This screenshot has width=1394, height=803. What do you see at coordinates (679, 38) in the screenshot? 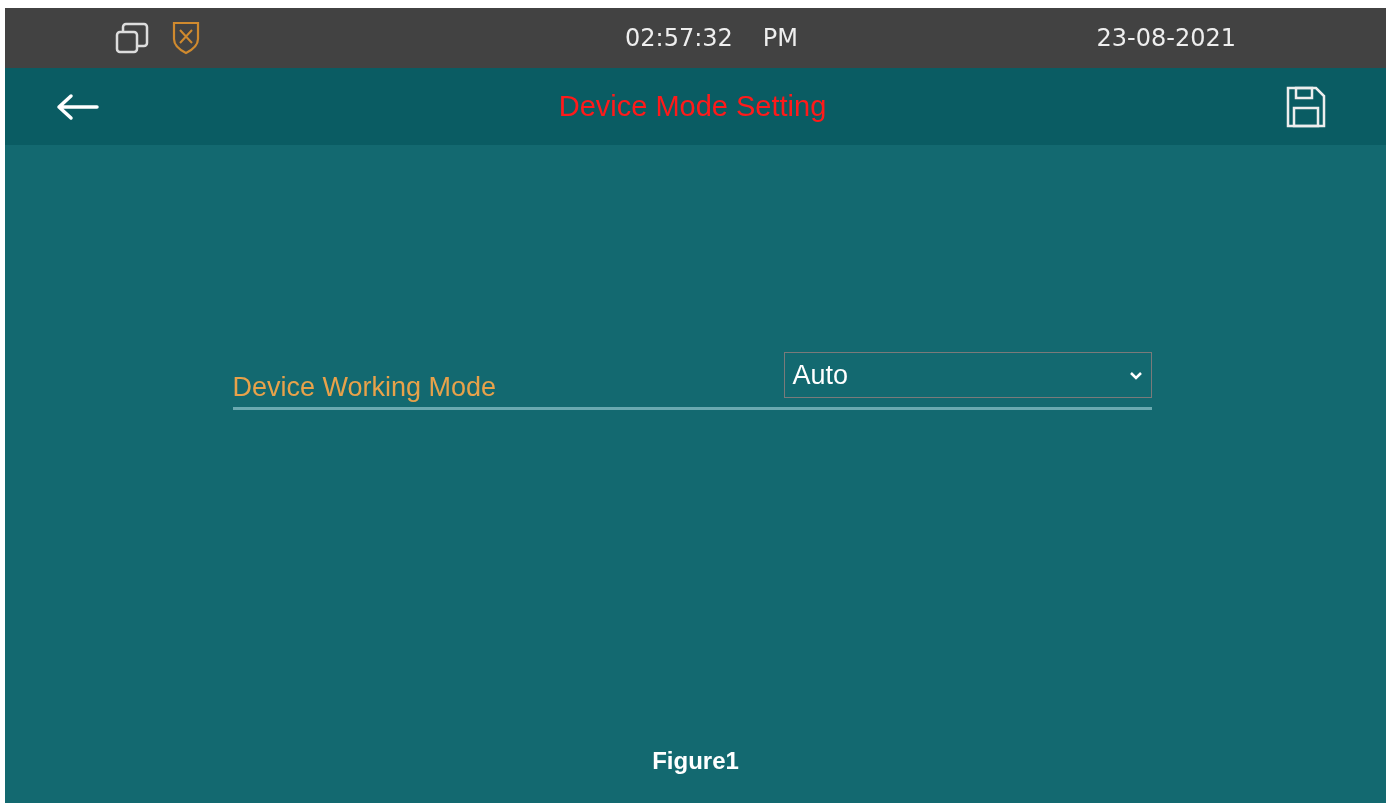
I see `clock-time: 02:57:32` at bounding box center [679, 38].